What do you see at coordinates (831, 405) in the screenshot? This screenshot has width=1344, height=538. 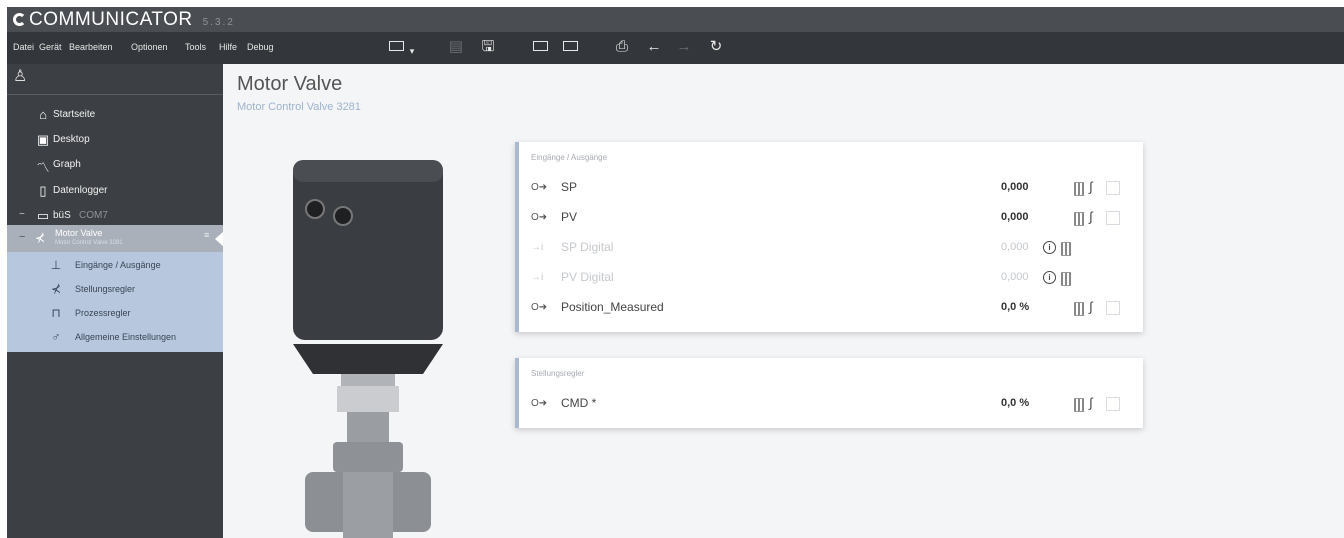 I see `positioner-row-cmd: O➜ CMD * 0,0 % ∫` at bounding box center [831, 405].